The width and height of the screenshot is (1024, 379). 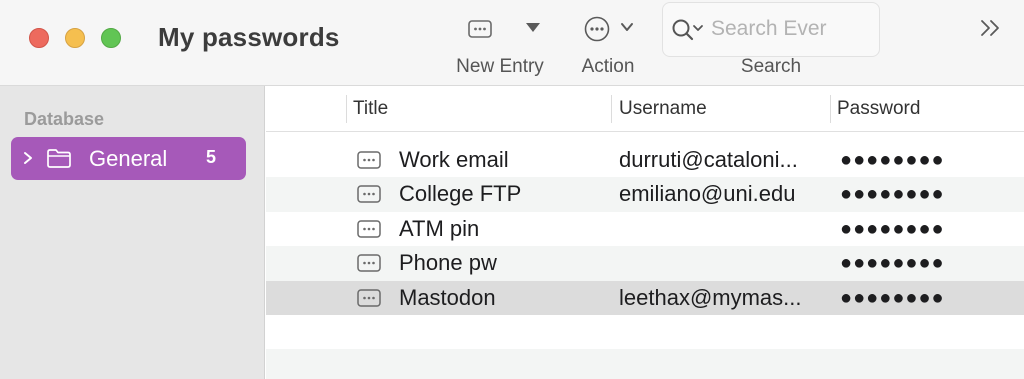 I want to click on minimize-window-button, so click(x=75, y=38).